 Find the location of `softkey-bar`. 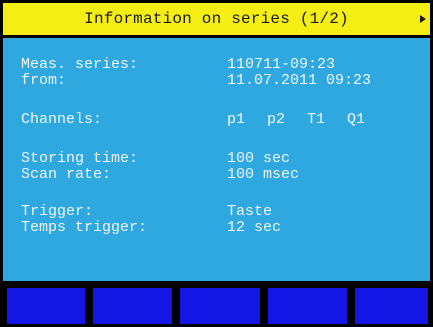

softkey-bar is located at coordinates (216, 306).